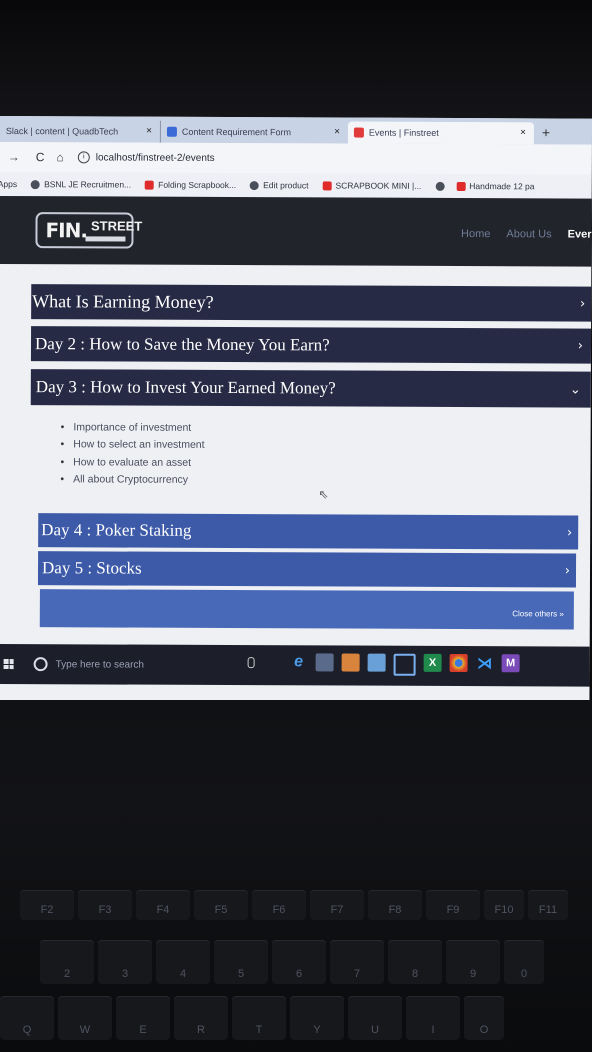 The width and height of the screenshot is (592, 1052). I want to click on nav-home: Home, so click(475, 234).